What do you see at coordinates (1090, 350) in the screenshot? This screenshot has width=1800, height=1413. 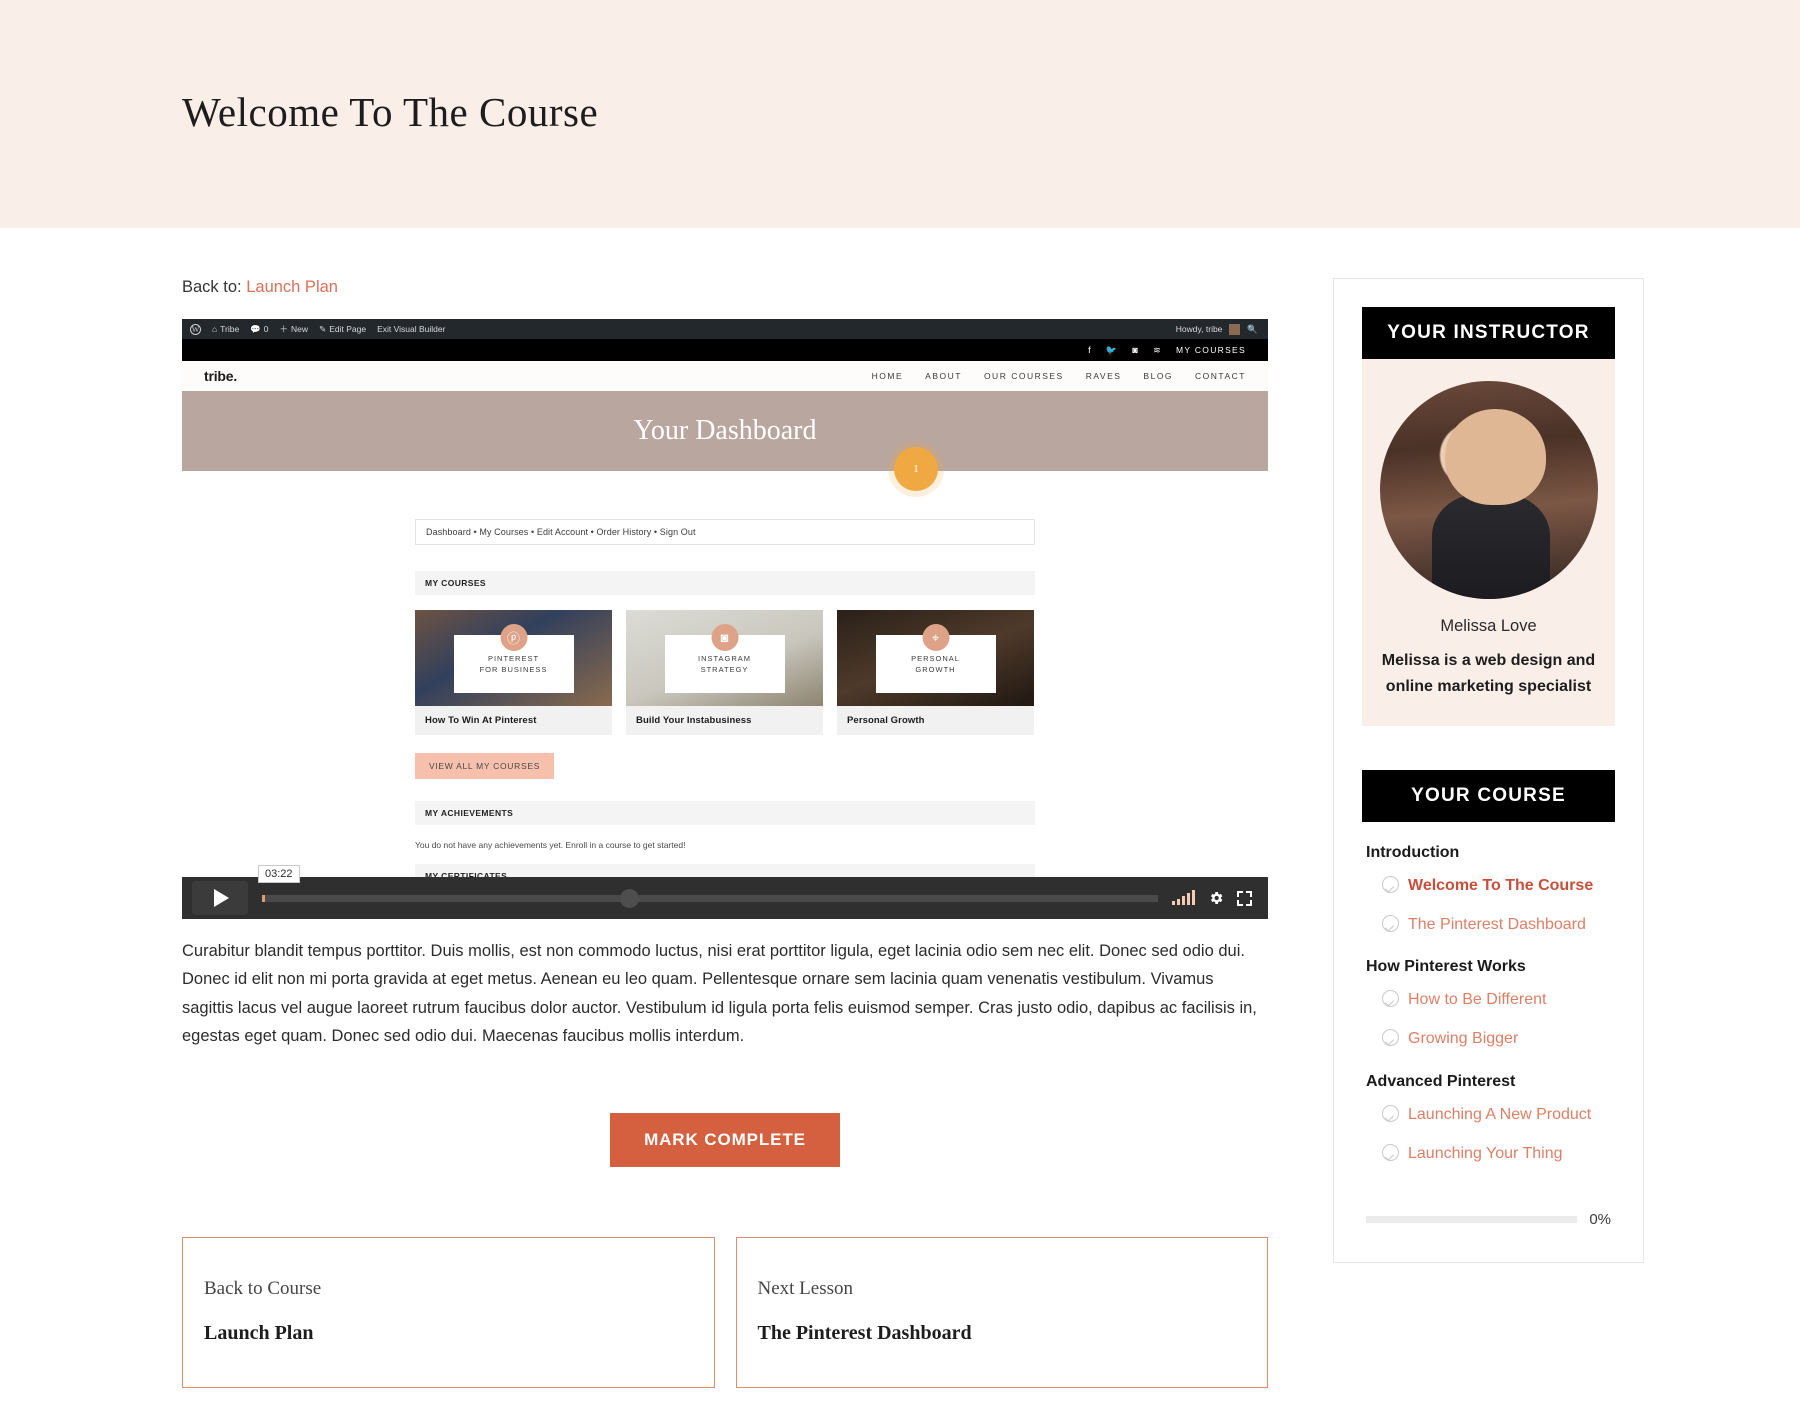 I see `facebook-icon: f` at bounding box center [1090, 350].